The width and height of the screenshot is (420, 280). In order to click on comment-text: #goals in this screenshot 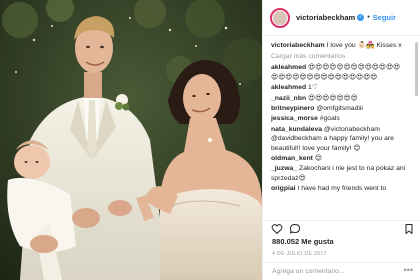, I will do `click(330, 118)`.